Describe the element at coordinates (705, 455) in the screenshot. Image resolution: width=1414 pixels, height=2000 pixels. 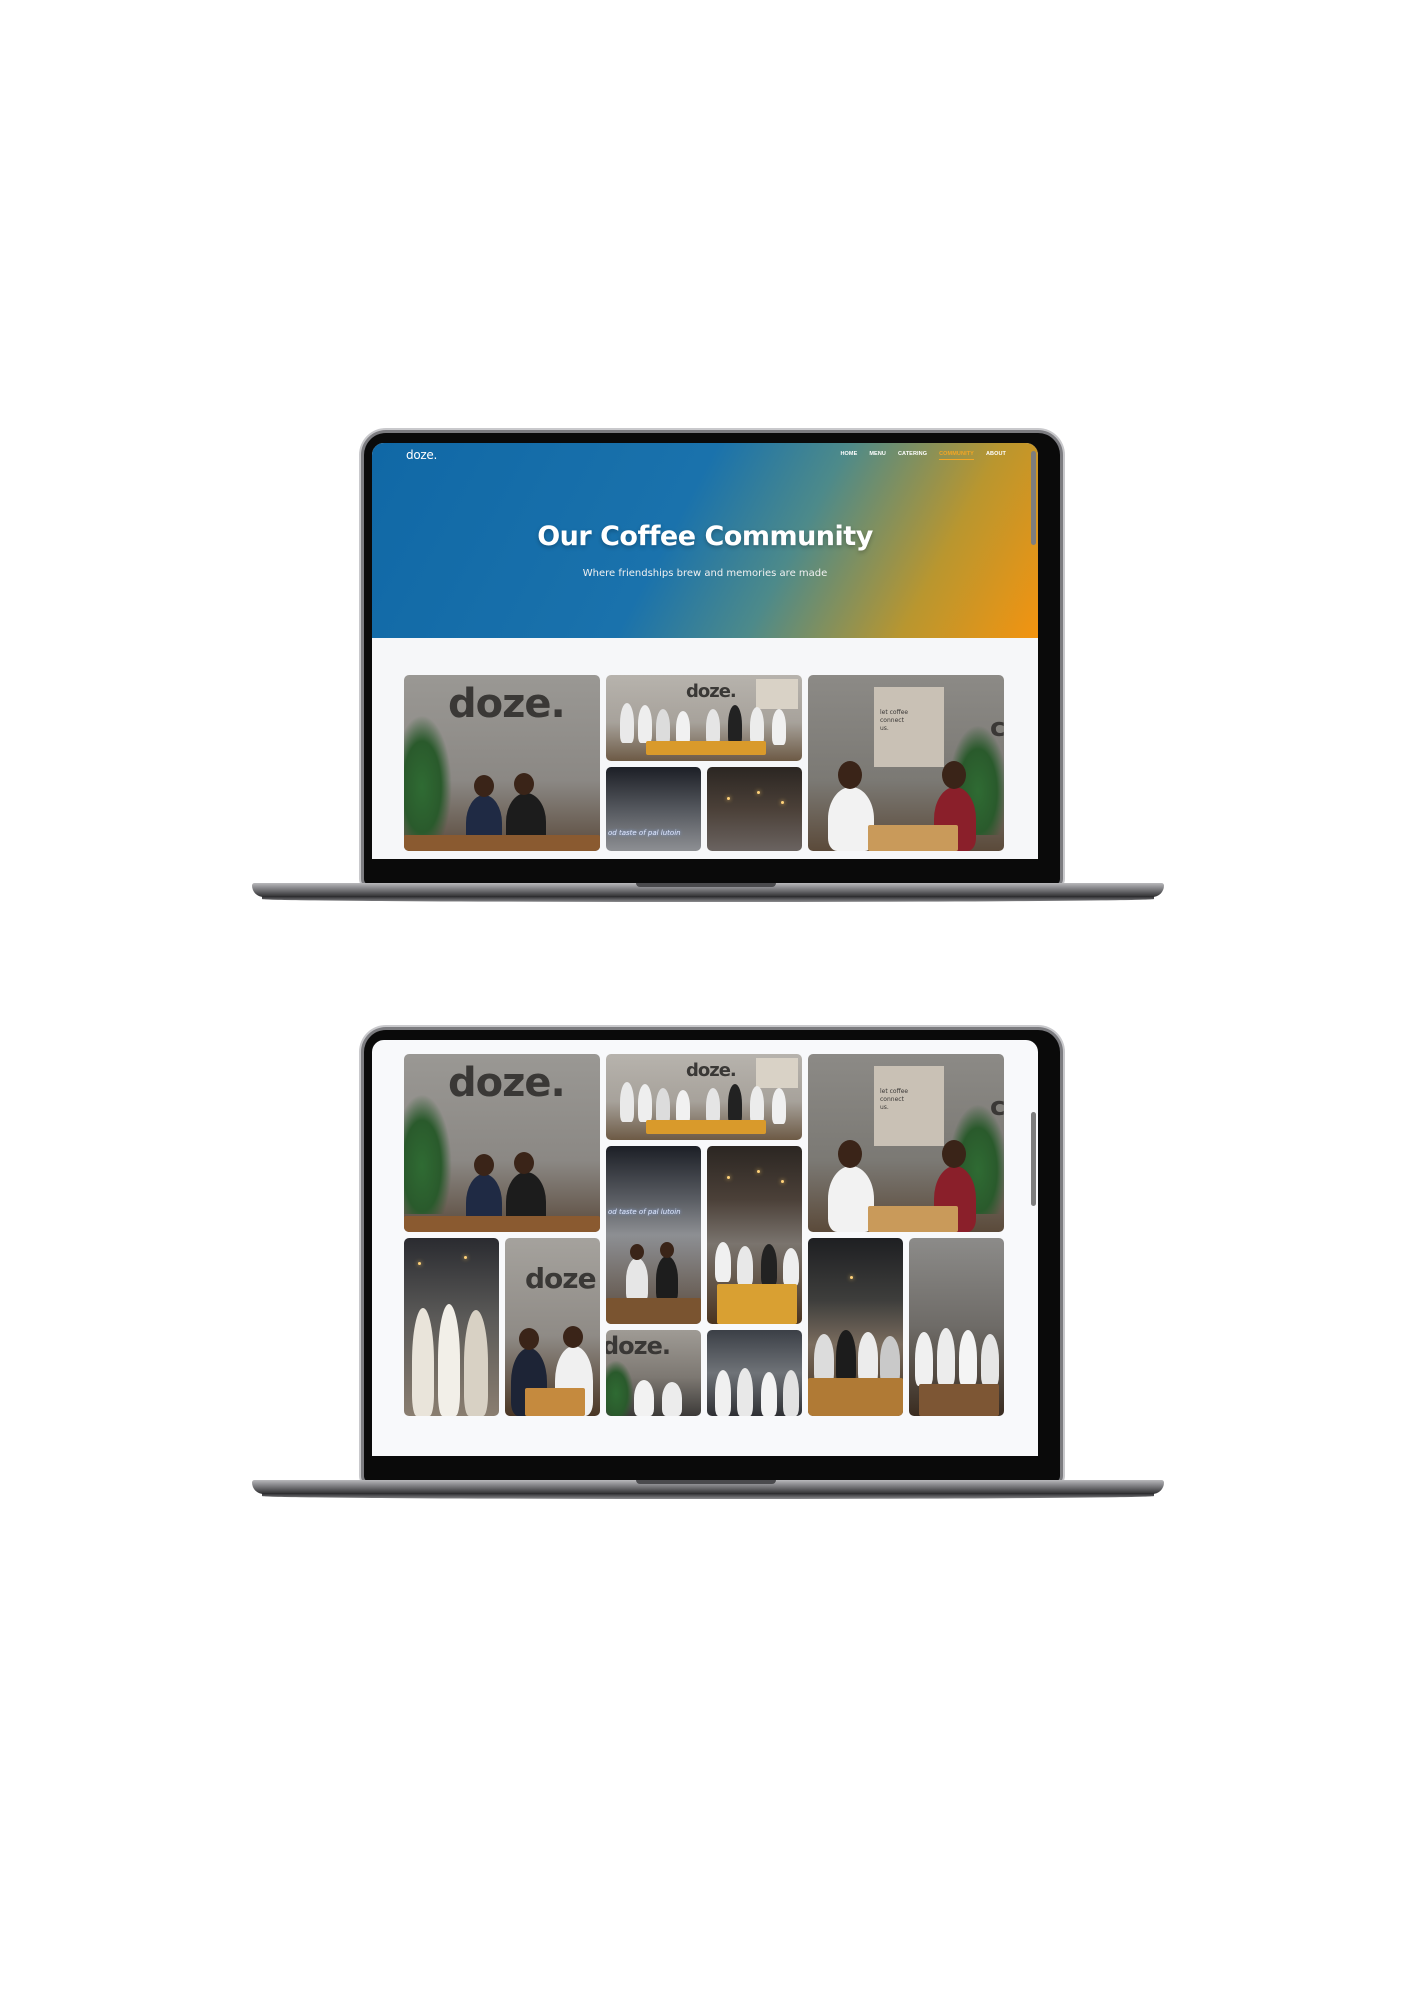
I see `top-nav: doze. HOME MENU CATERING COMMUNITY ABOUT` at that location.